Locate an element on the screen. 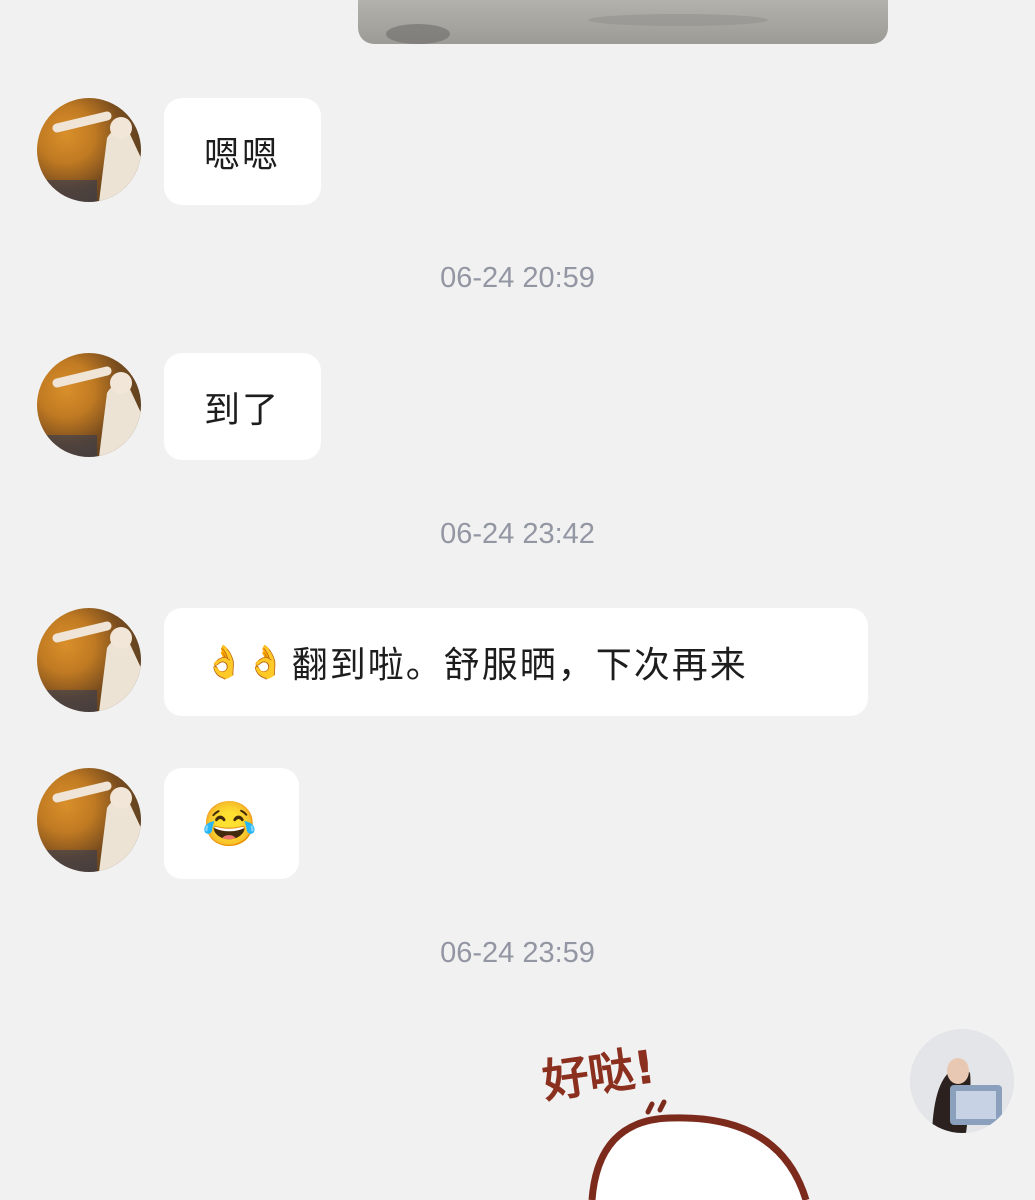 The image size is (1035, 1200). message-bubble: 到了 is located at coordinates (242, 406).